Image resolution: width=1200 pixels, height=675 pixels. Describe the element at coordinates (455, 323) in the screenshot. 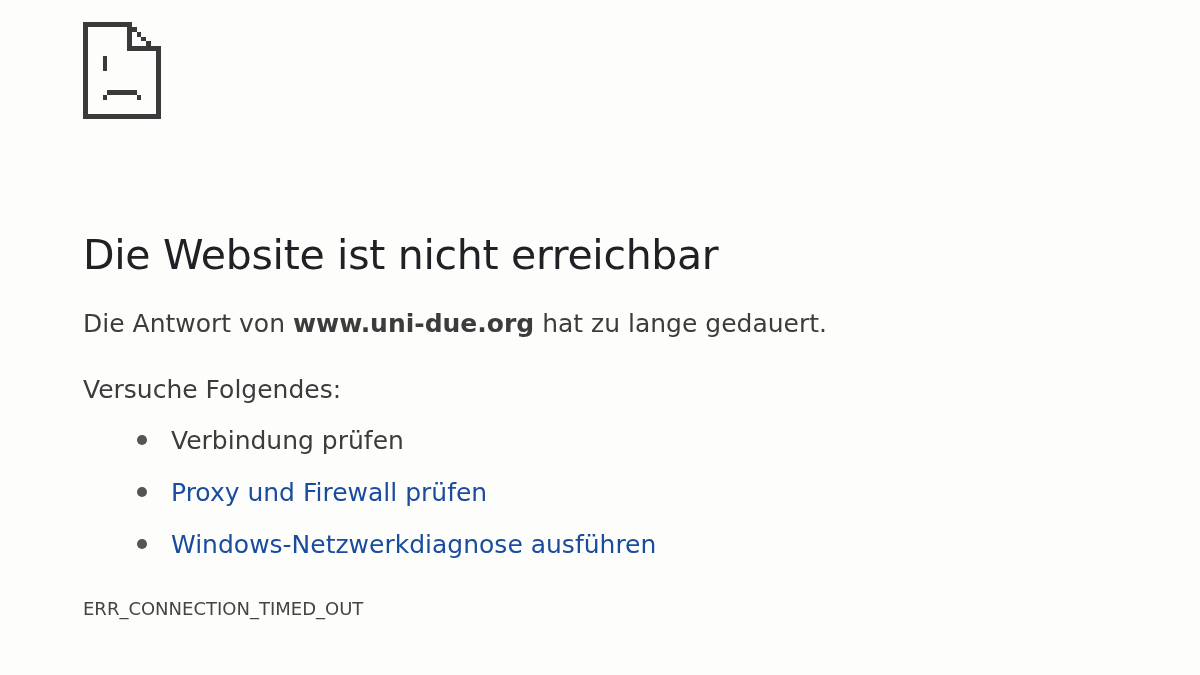

I see `error-message: Die Antwort von www.uni-due.org hat zu lange gedauert.` at that location.